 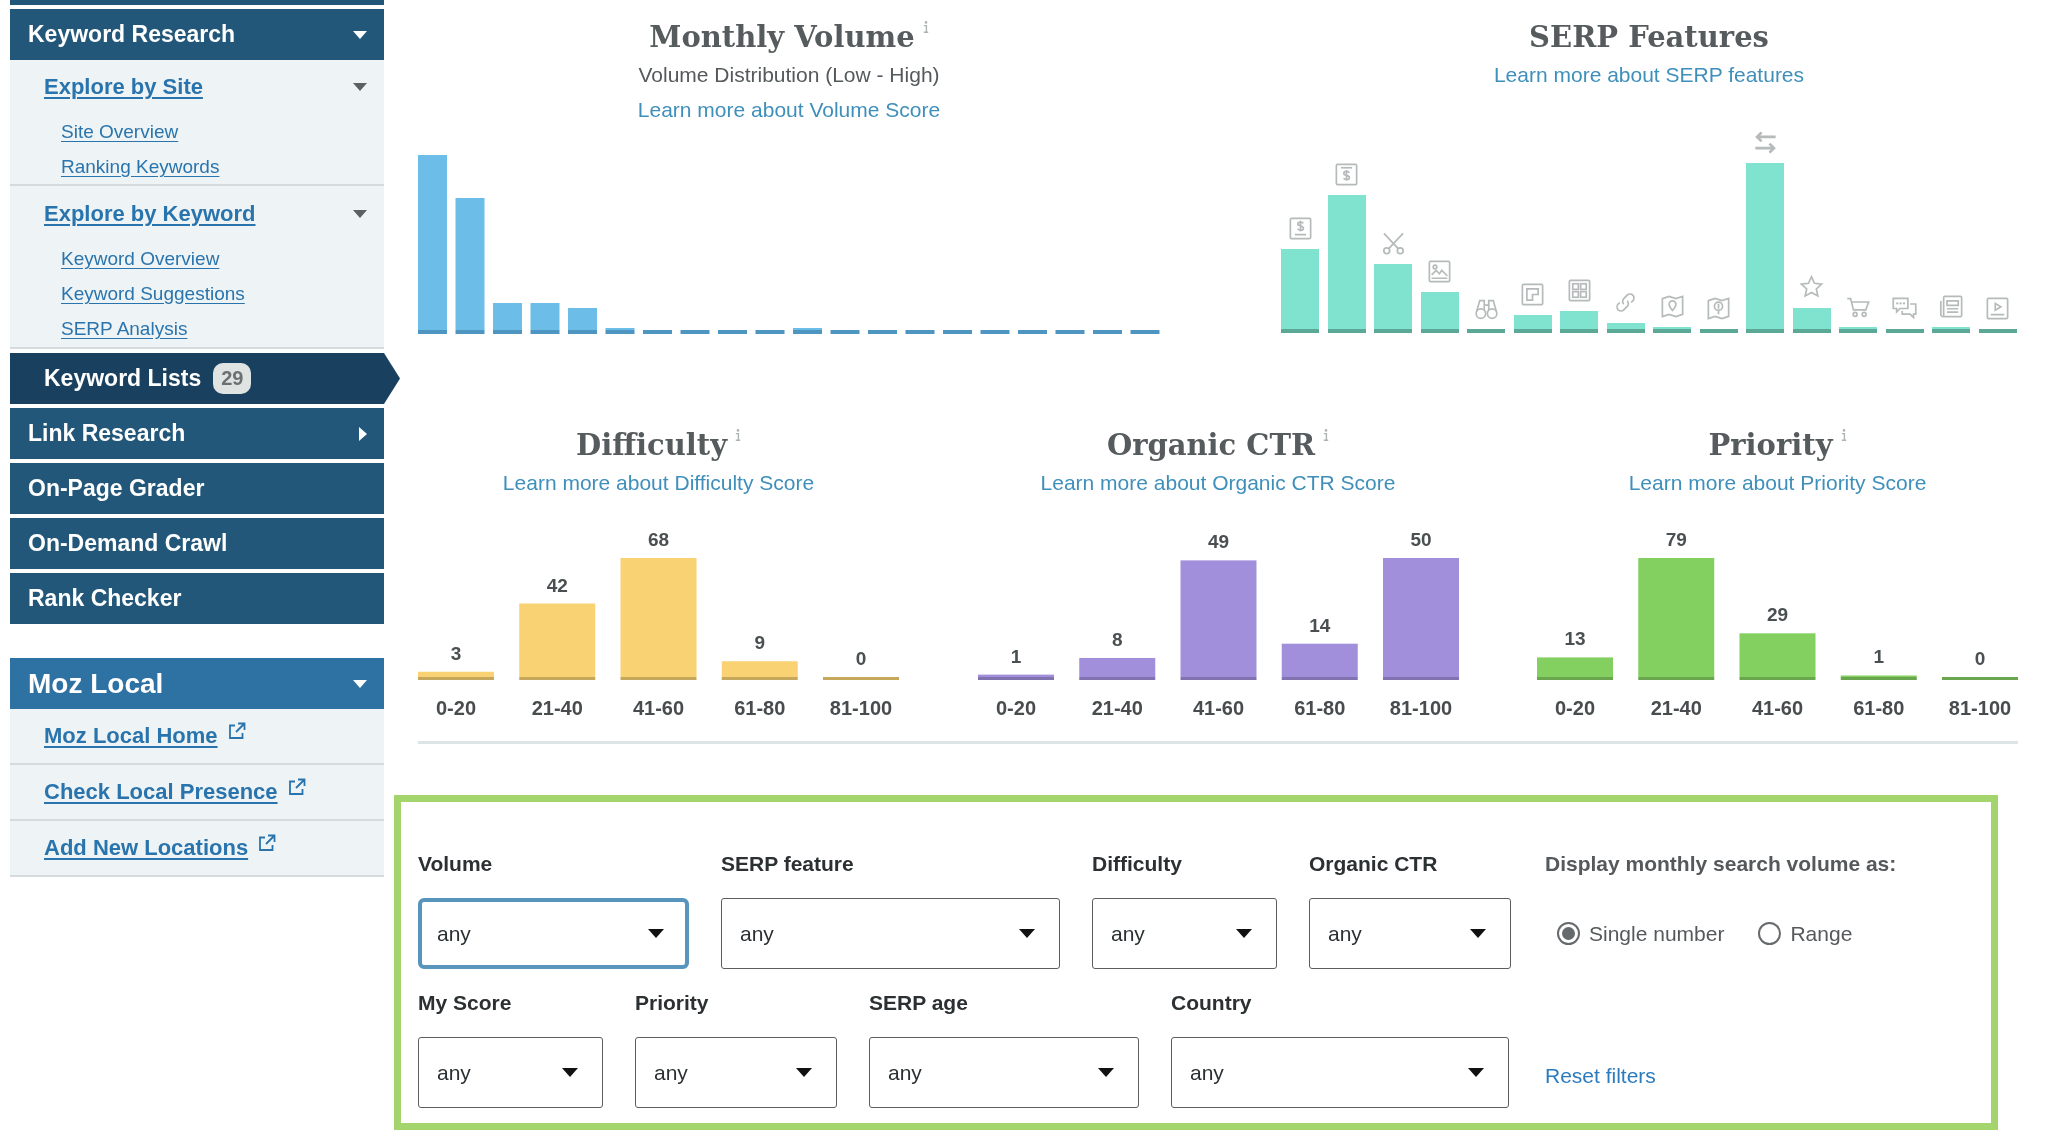 I want to click on nav-section-header: Link Research, so click(x=197, y=433).